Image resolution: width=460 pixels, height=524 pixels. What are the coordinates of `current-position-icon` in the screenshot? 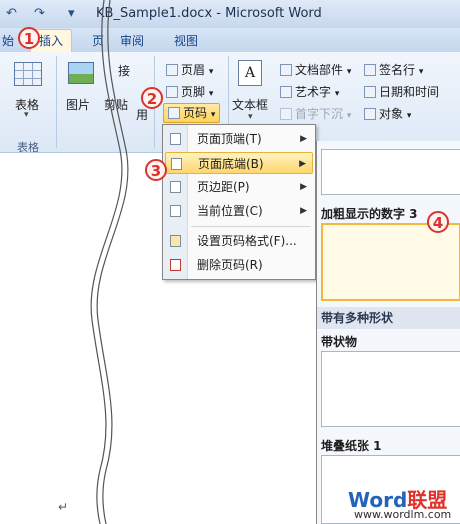 It's located at (175, 211).